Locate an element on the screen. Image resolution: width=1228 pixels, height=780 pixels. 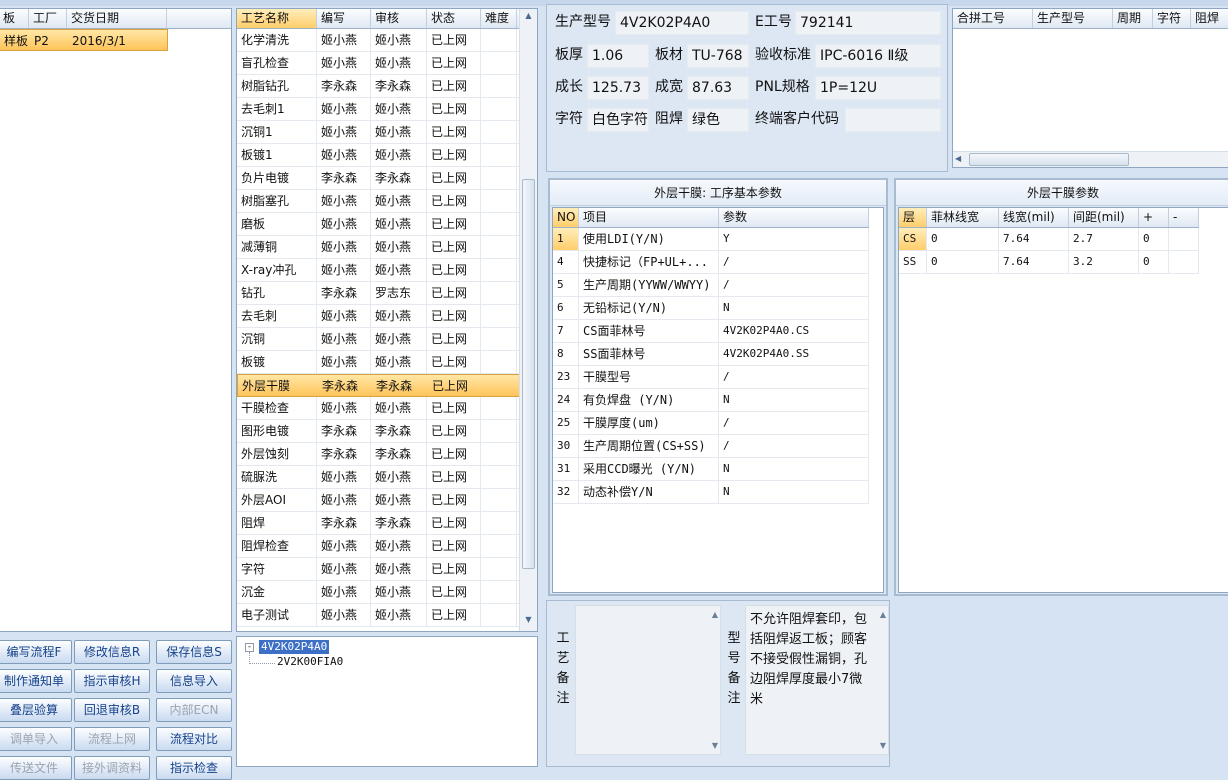
col-combine-cycle: 周期 is located at coordinates (1133, 18).